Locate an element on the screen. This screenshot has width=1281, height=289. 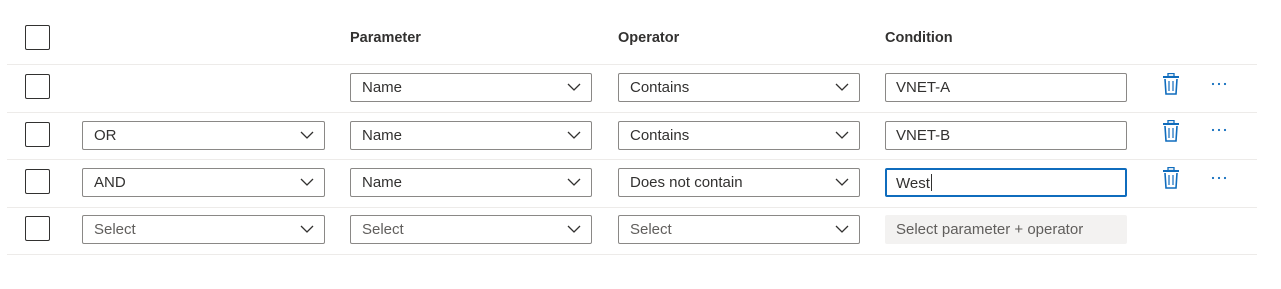
text-cursor is located at coordinates (931, 182).